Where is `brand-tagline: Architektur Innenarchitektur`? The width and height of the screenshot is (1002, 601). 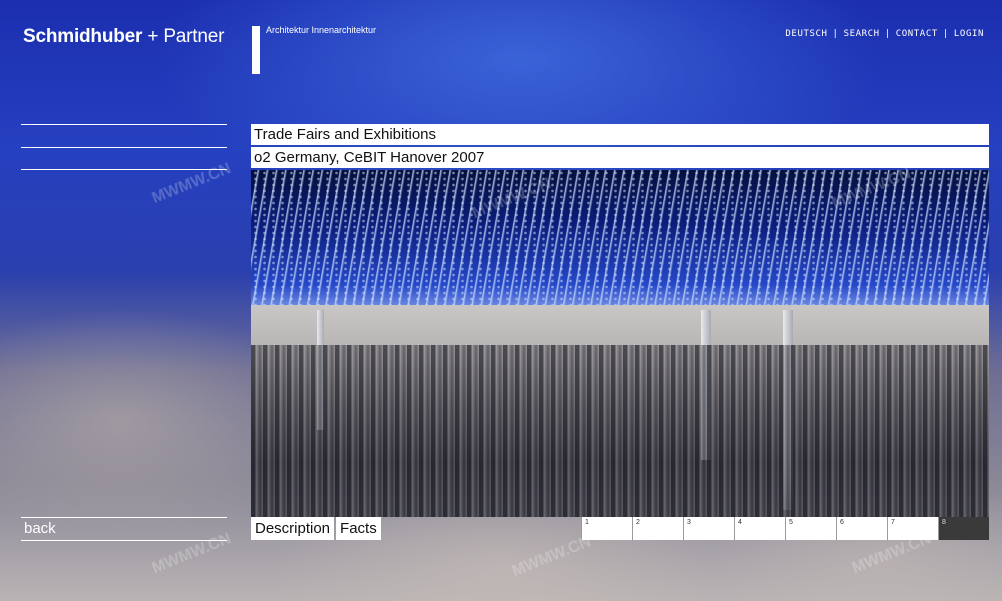 brand-tagline: Architektur Innenarchitektur is located at coordinates (321, 30).